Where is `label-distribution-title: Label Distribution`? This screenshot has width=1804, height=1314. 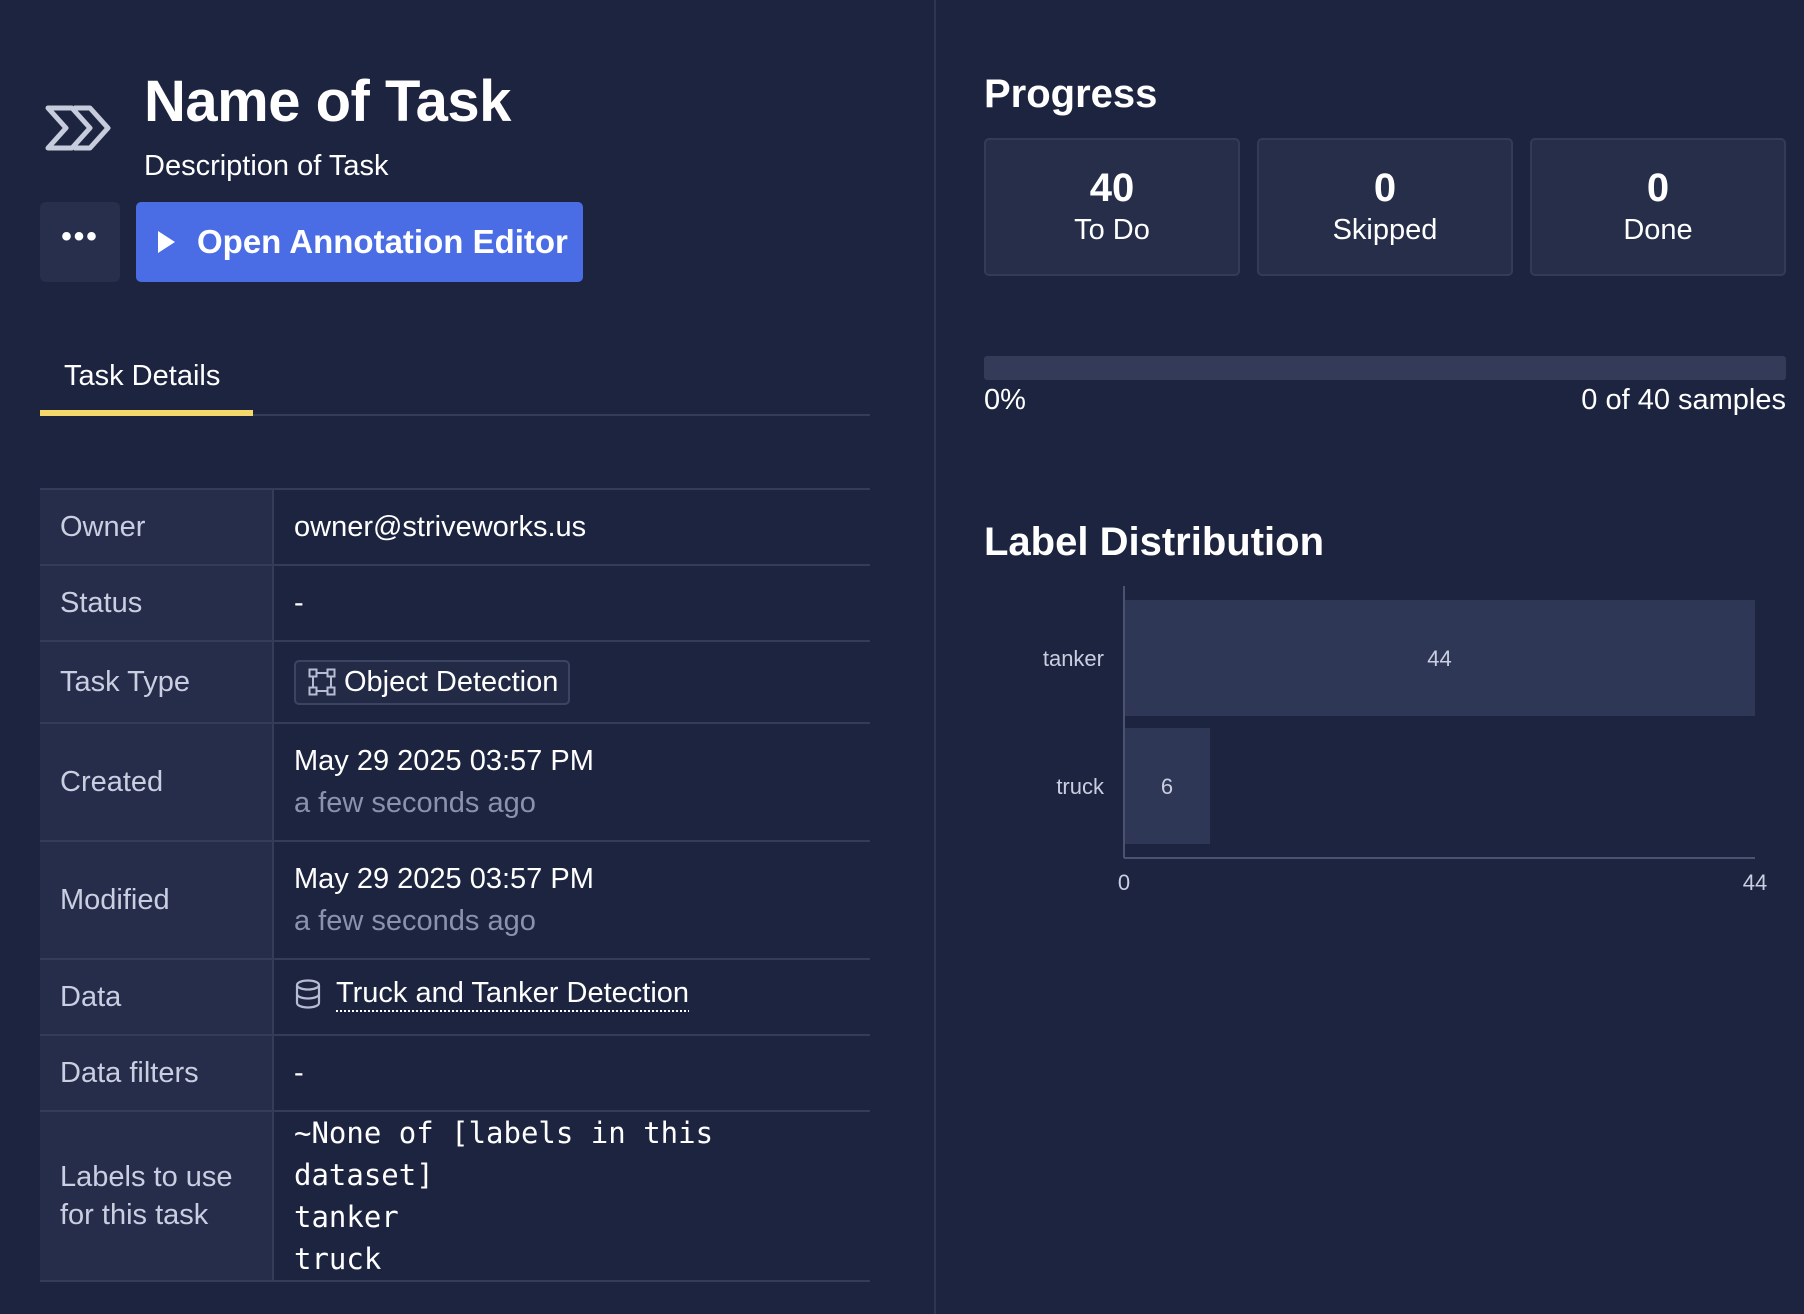
label-distribution-title: Label Distribution is located at coordinates (1154, 542).